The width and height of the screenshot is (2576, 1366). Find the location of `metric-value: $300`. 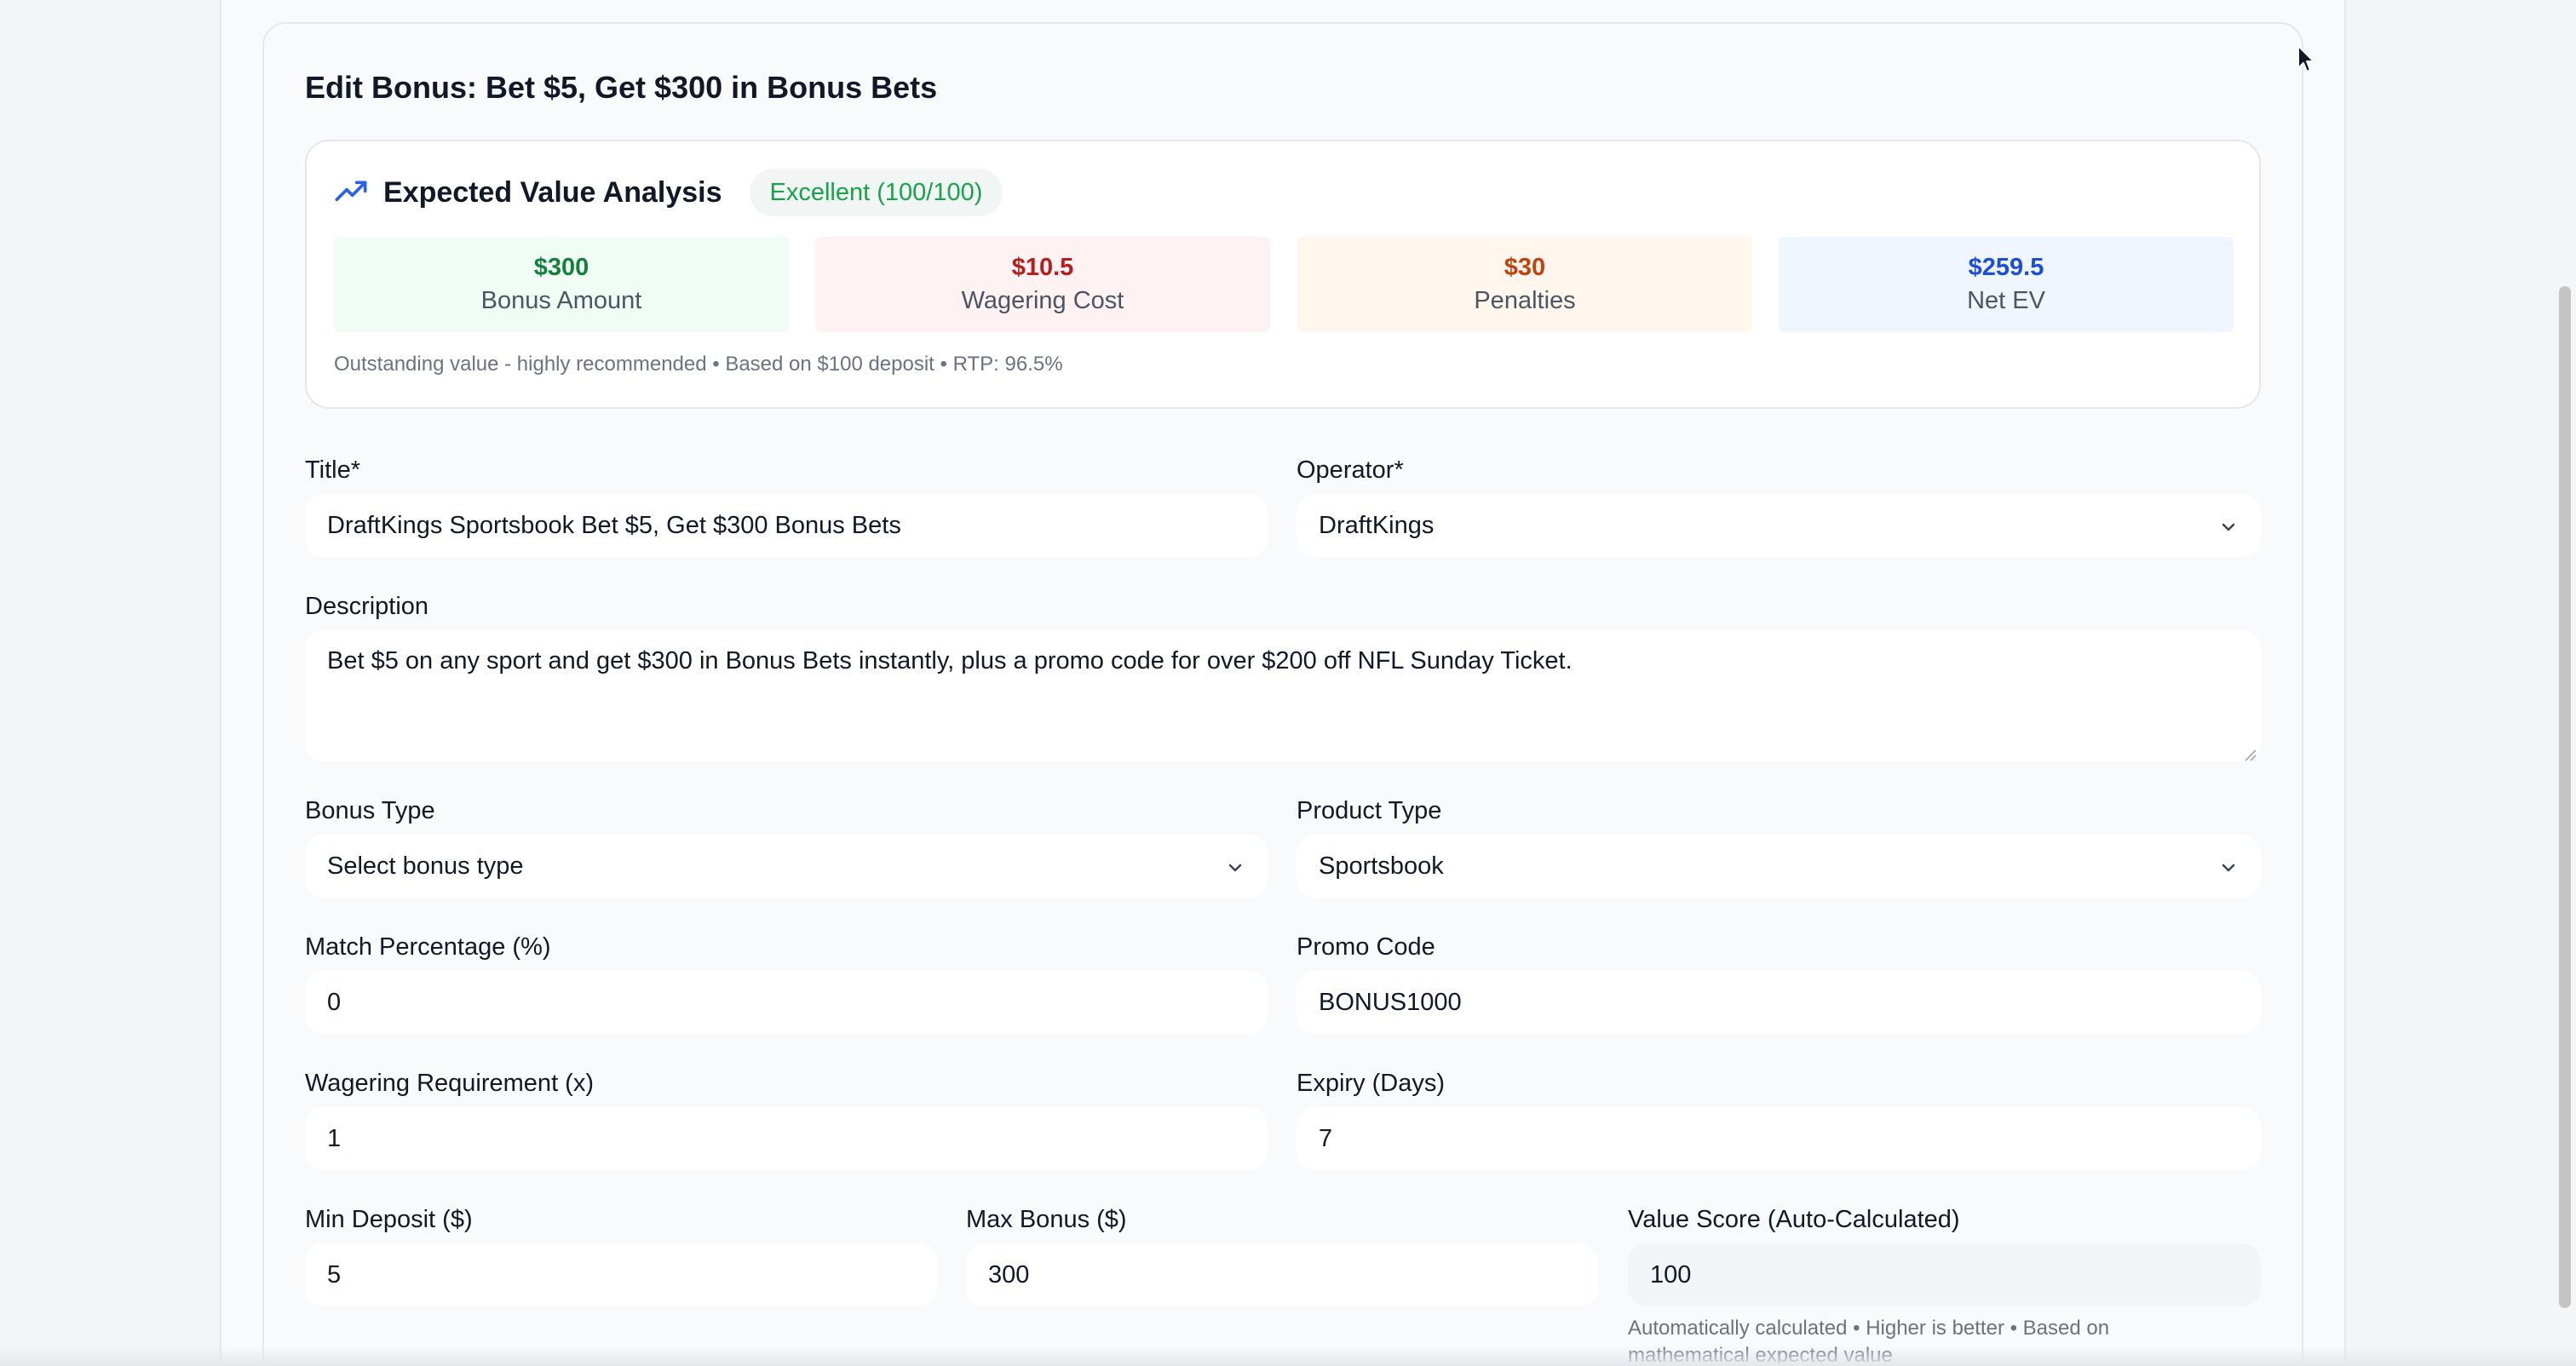

metric-value: $300 is located at coordinates (561, 268).